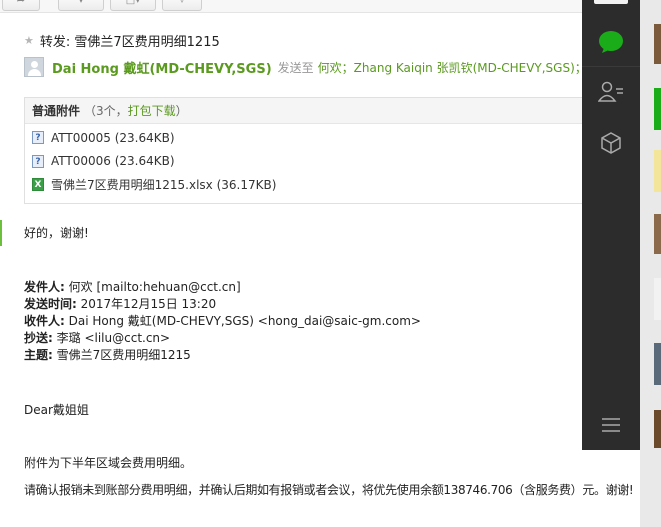  I want to click on fwd-sent-value: 2017年12月15日 13:20, so click(148, 304).